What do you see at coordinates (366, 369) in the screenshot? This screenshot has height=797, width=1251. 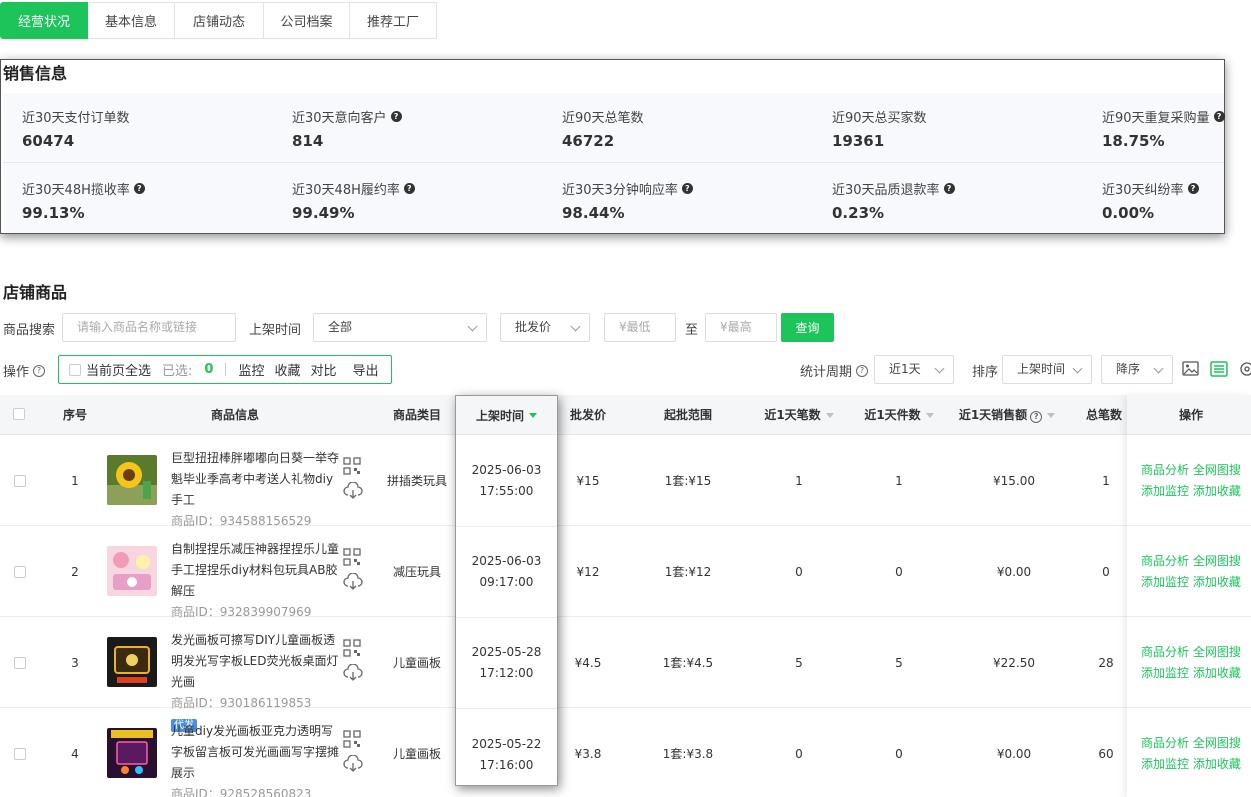 I see `export-button: 导出` at bounding box center [366, 369].